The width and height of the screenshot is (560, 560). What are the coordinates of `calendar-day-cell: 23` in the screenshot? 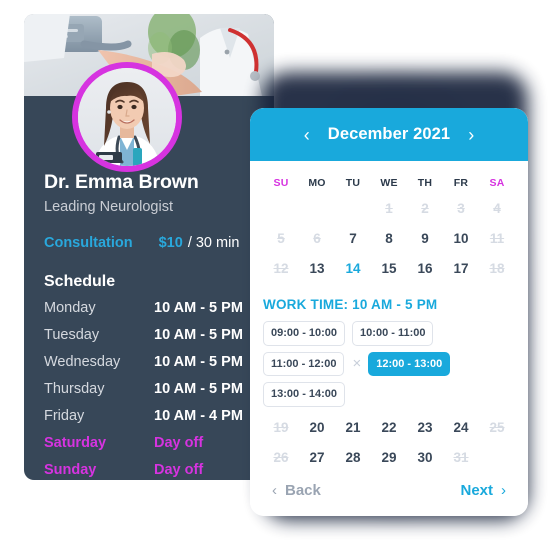 It's located at (425, 428).